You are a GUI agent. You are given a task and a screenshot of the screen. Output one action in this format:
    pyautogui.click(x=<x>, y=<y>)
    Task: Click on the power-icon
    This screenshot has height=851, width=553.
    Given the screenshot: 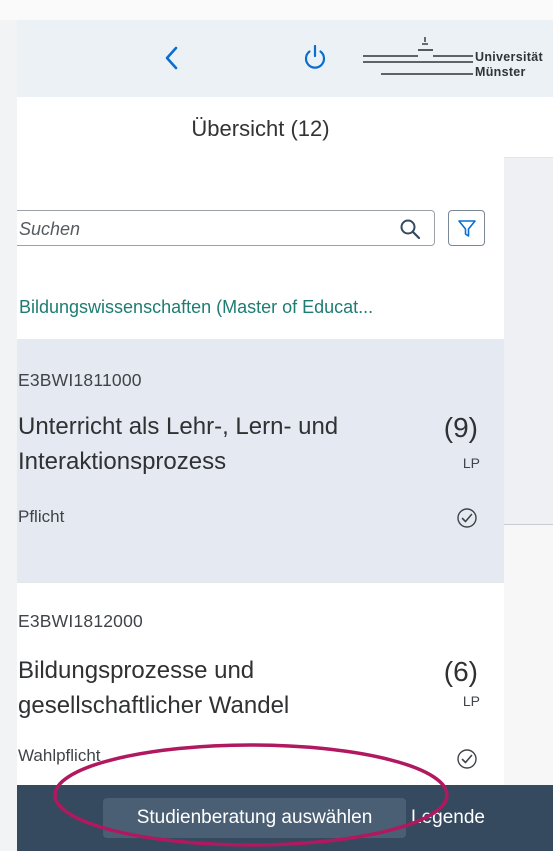 What is the action you would take?
    pyautogui.click(x=315, y=56)
    